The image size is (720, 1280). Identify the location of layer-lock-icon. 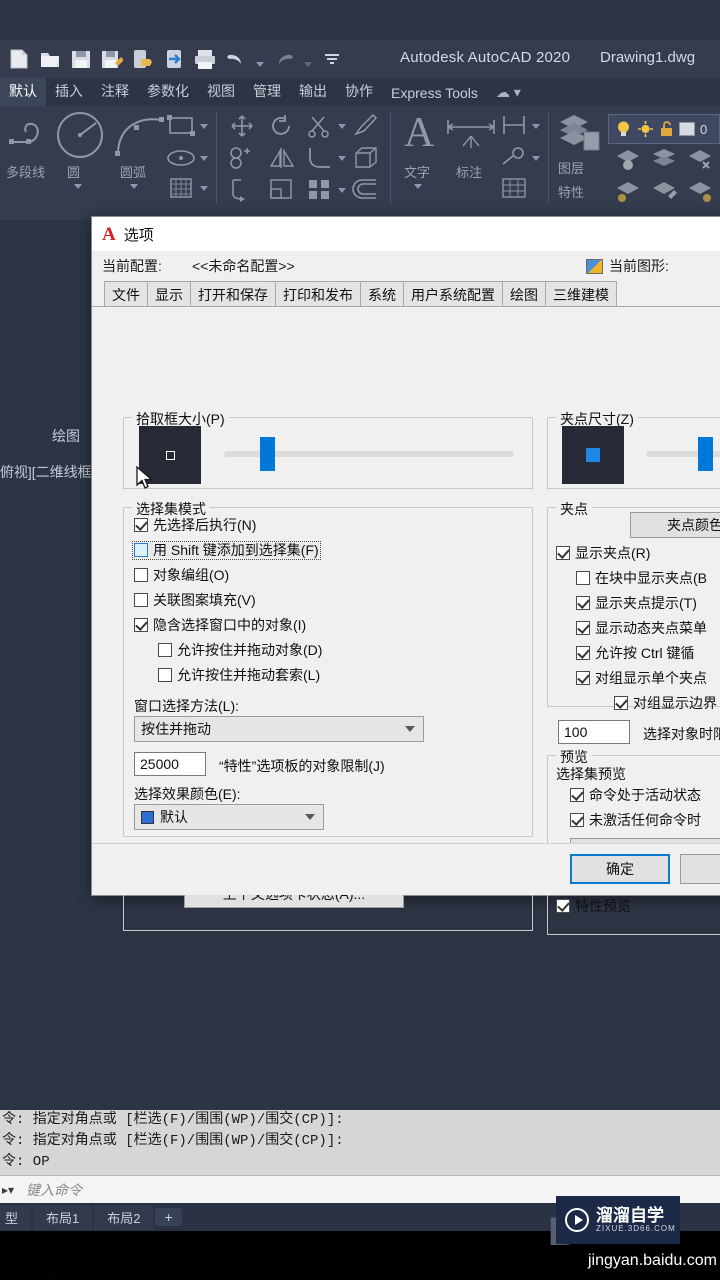
(629, 192).